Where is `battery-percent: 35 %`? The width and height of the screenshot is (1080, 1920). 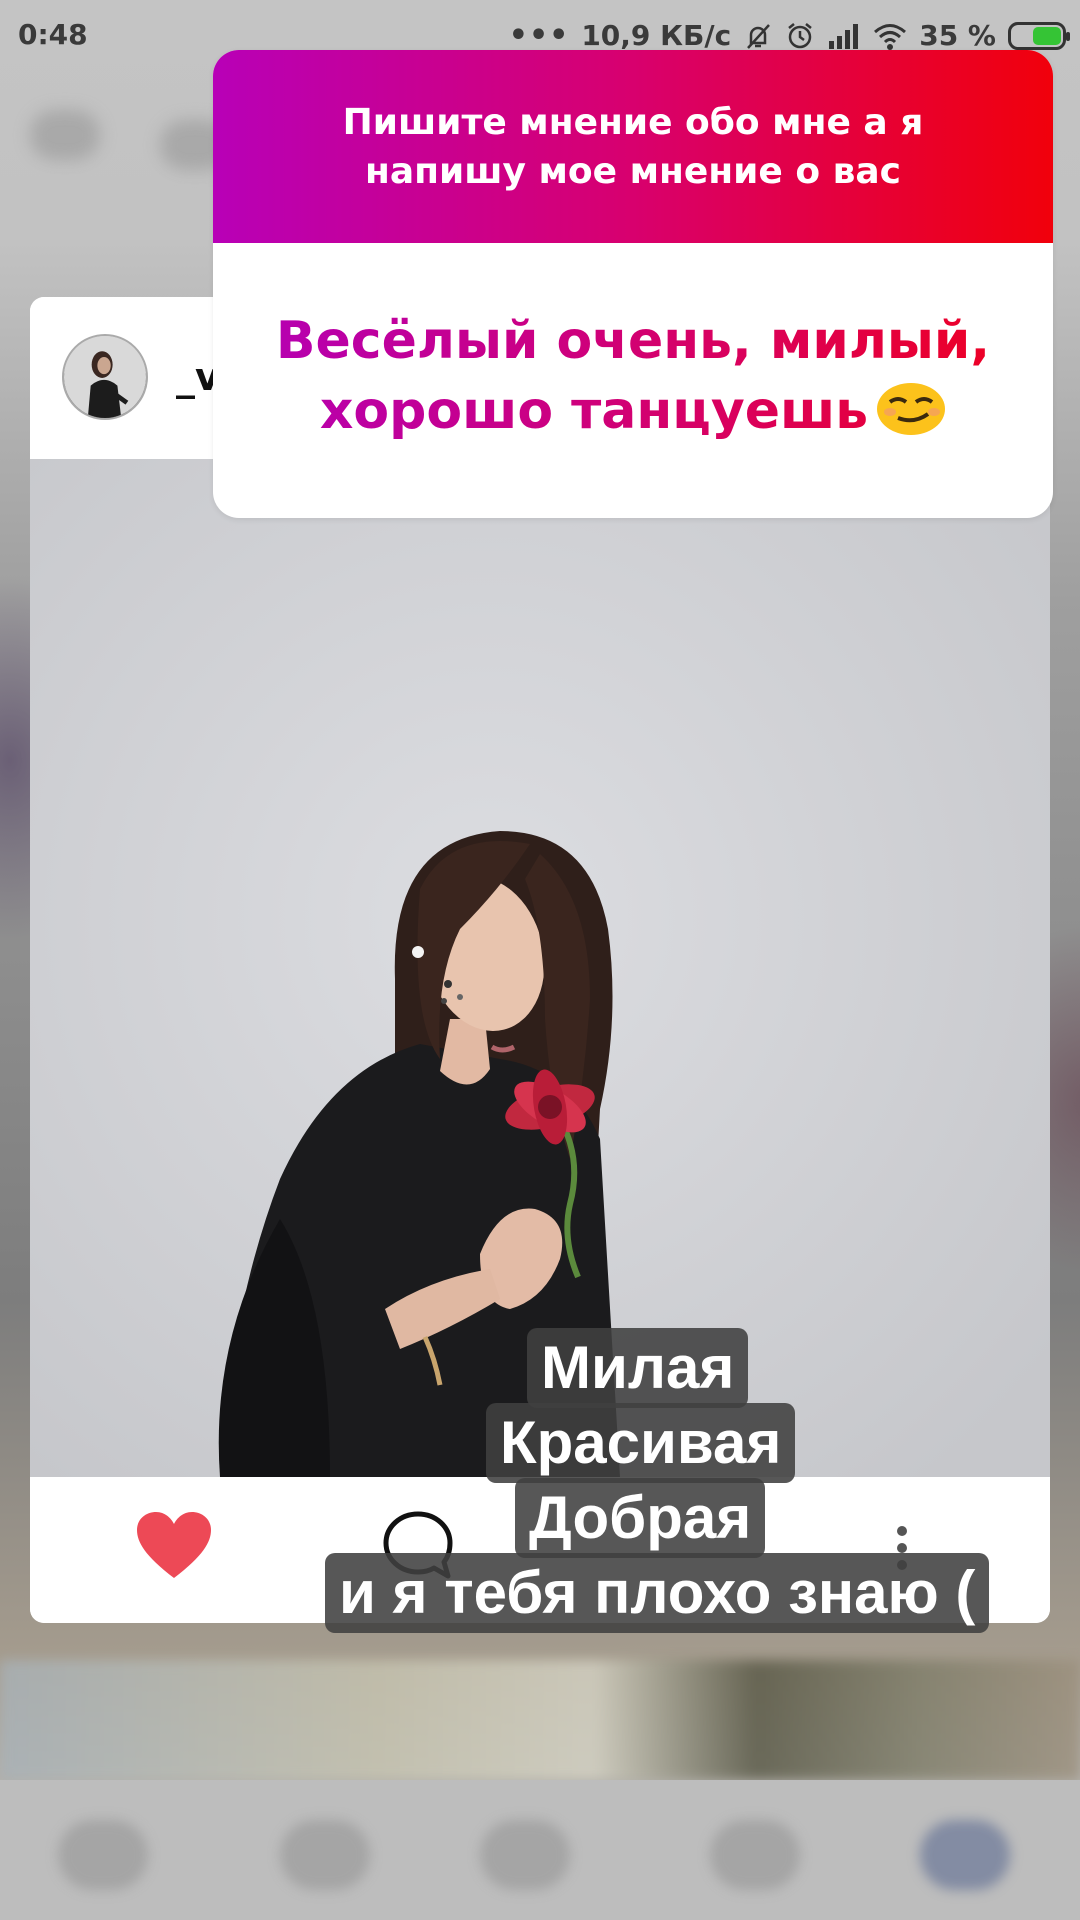
battery-percent: 35 % is located at coordinates (957, 35).